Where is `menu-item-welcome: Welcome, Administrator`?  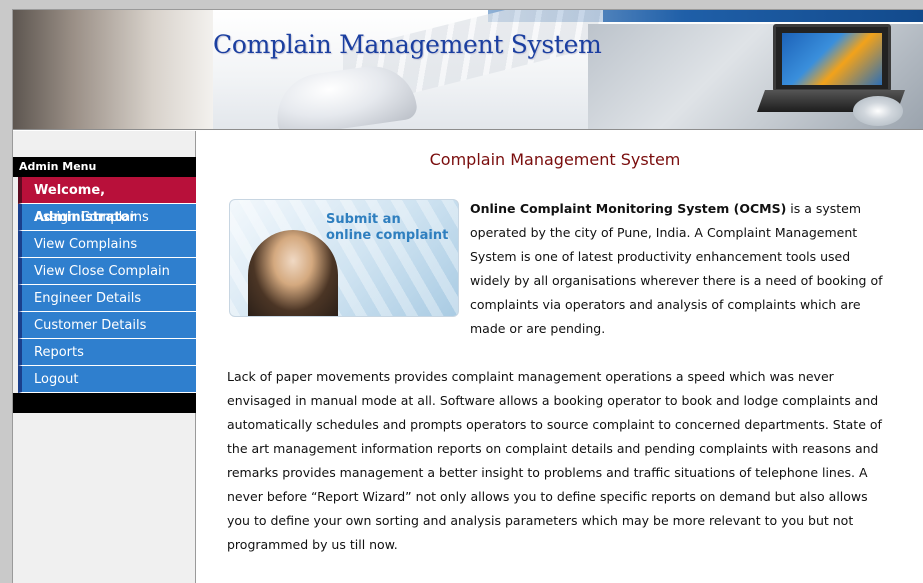 menu-item-welcome: Welcome, Administrator is located at coordinates (107, 201).